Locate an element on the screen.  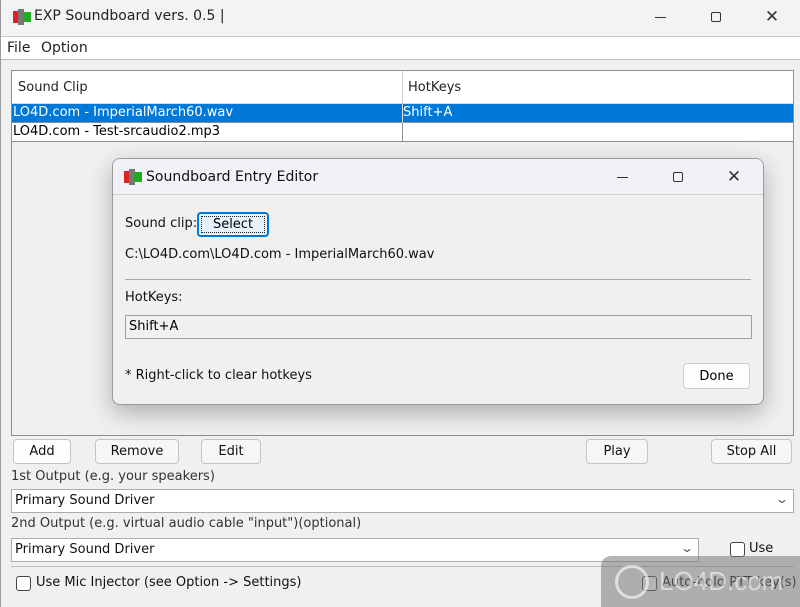
hotkeys-label: HotKeys: is located at coordinates (154, 297).